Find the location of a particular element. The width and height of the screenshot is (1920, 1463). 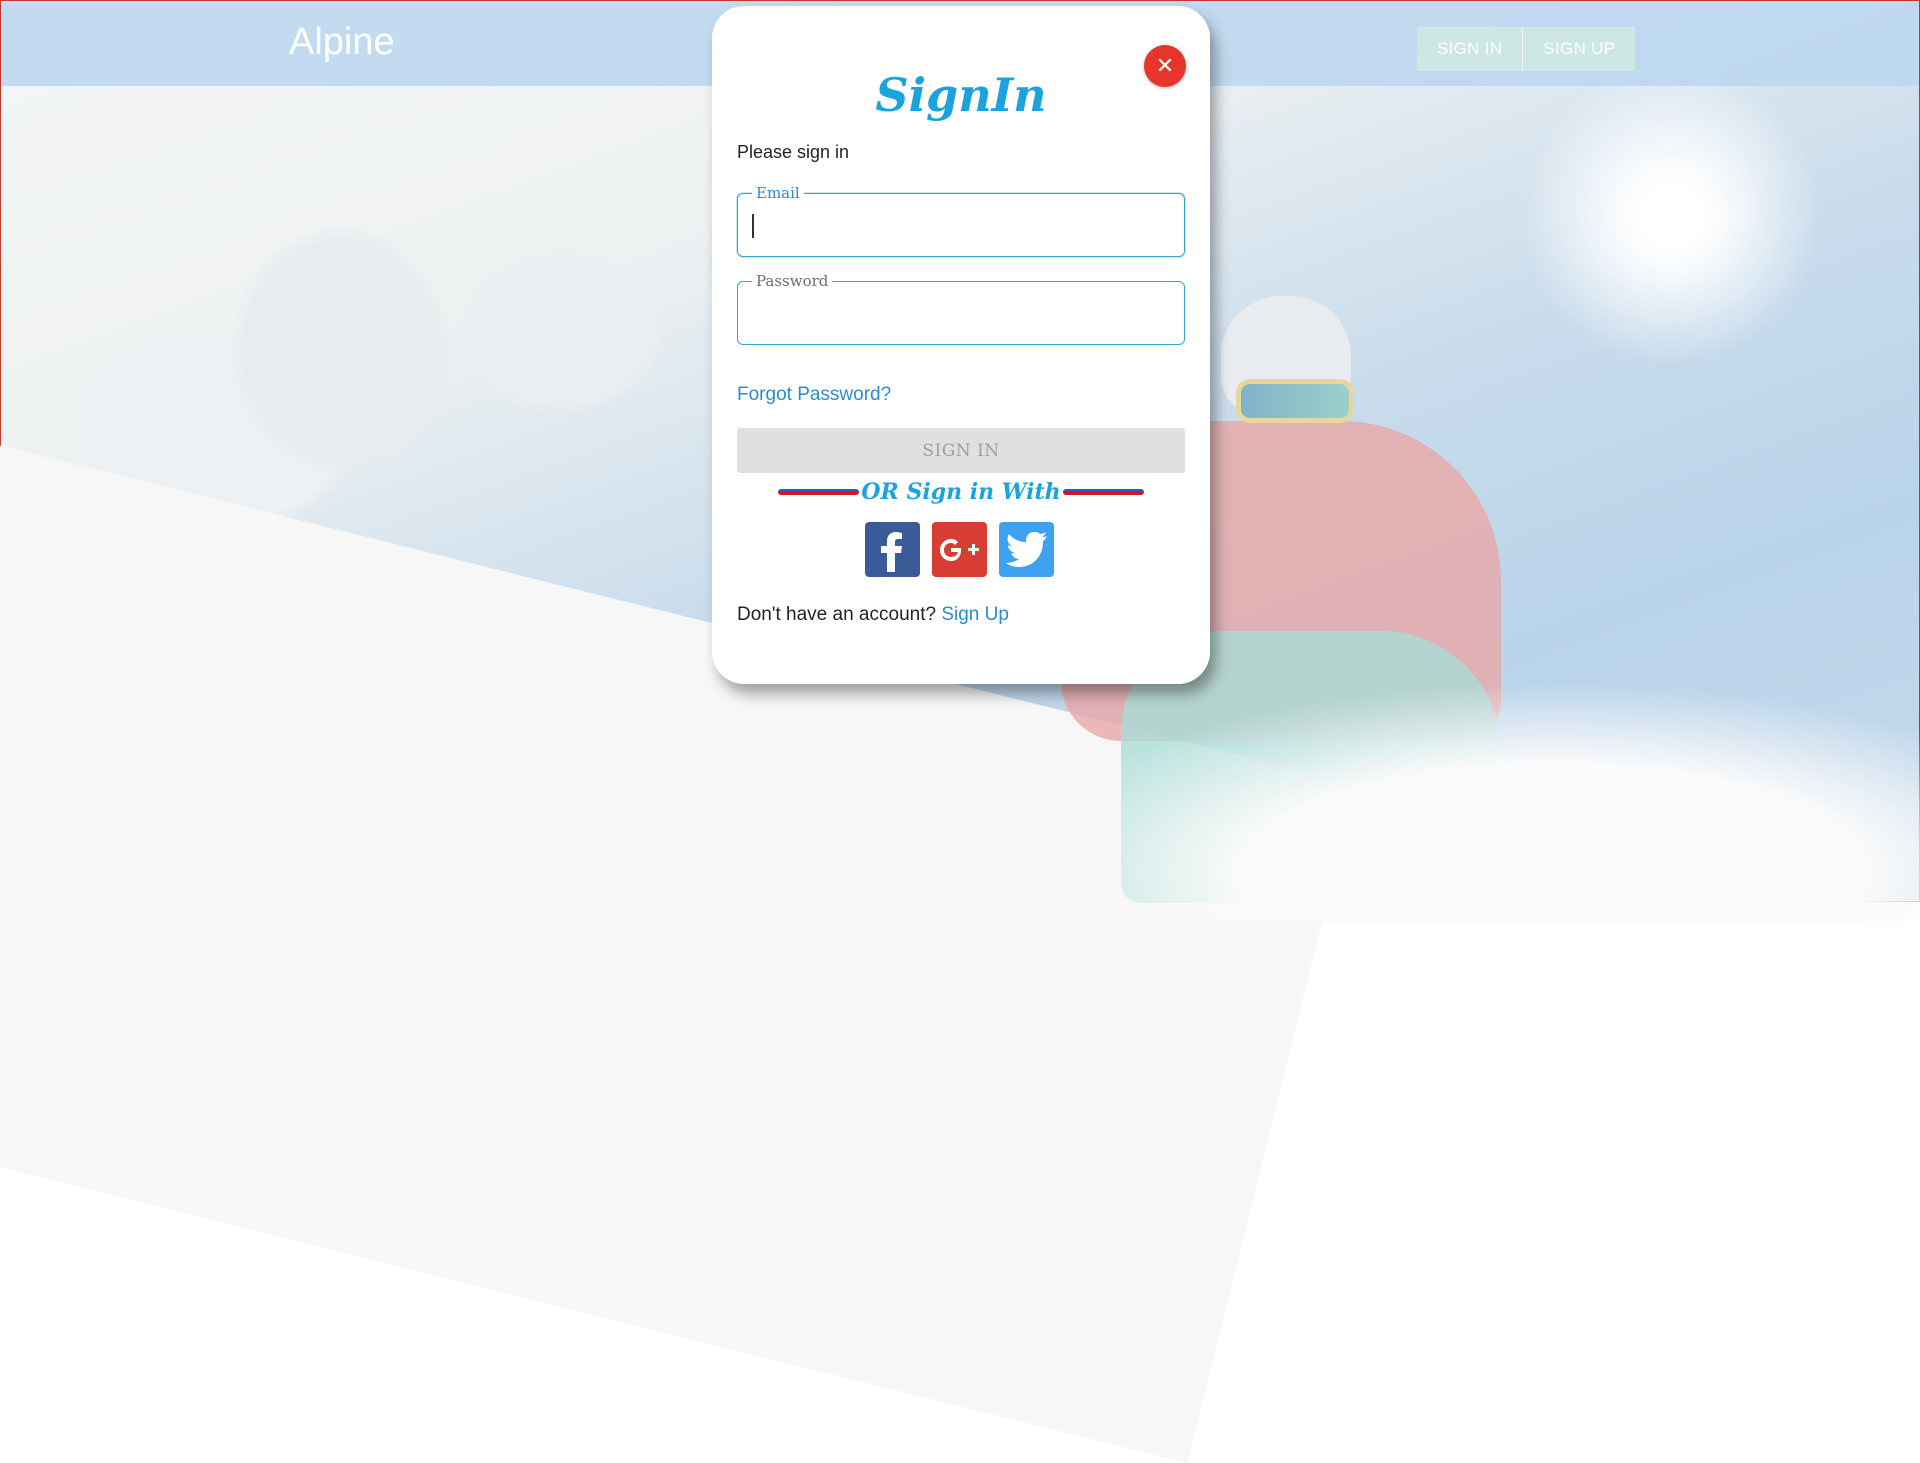

google-plus-button is located at coordinates (959, 549).